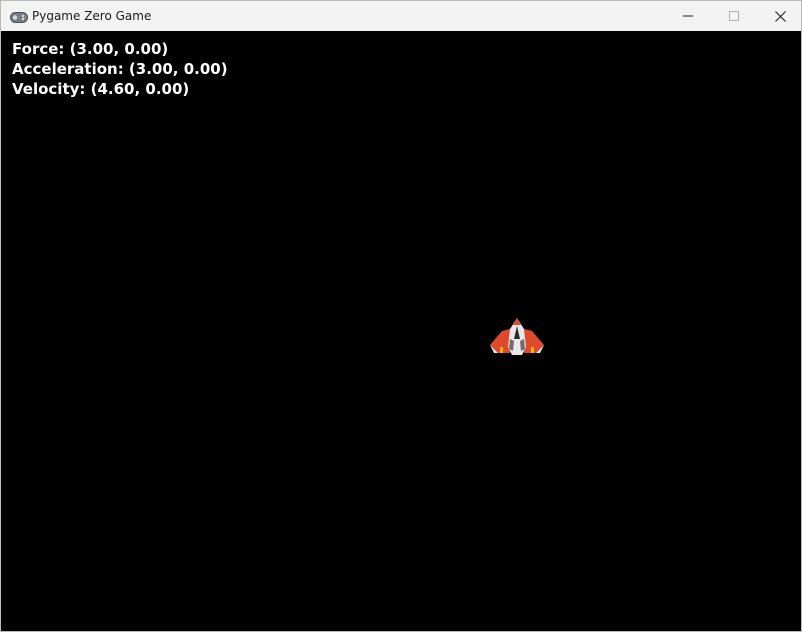  I want to click on acceleration-readout: Acceleration: (3.00, 0.00), so click(120, 69).